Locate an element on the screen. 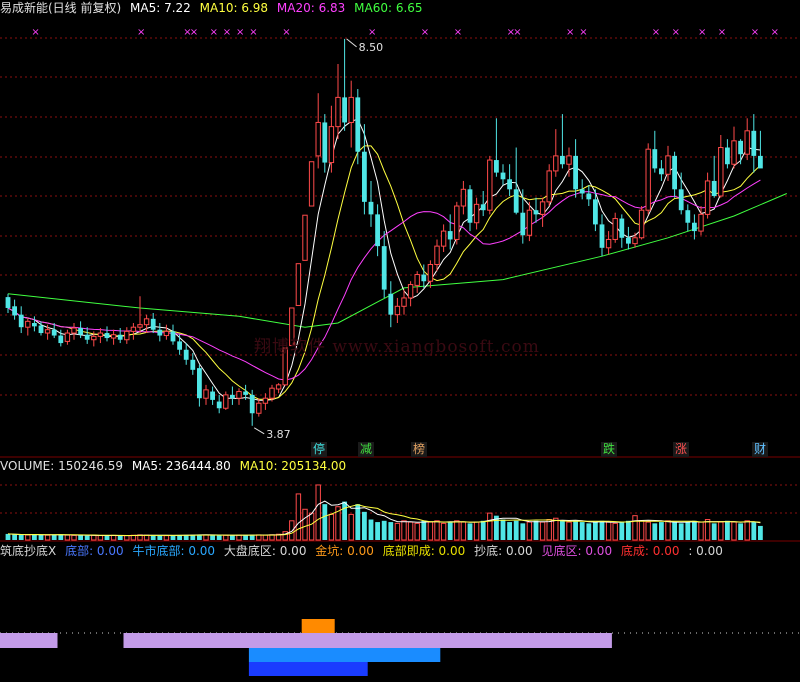 The height and width of the screenshot is (682, 800). indicator-niushi-dibu: 牛市底部: 0.00 is located at coordinates (174, 551).